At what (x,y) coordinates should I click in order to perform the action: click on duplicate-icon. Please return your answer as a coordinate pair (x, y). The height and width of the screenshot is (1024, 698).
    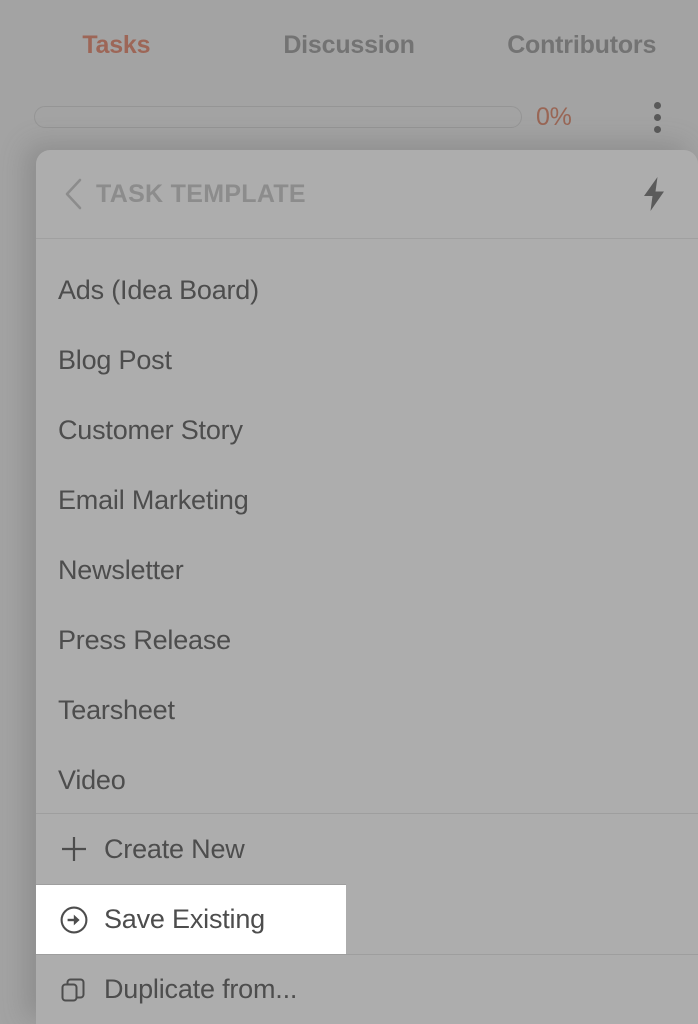
    Looking at the image, I should click on (74, 990).